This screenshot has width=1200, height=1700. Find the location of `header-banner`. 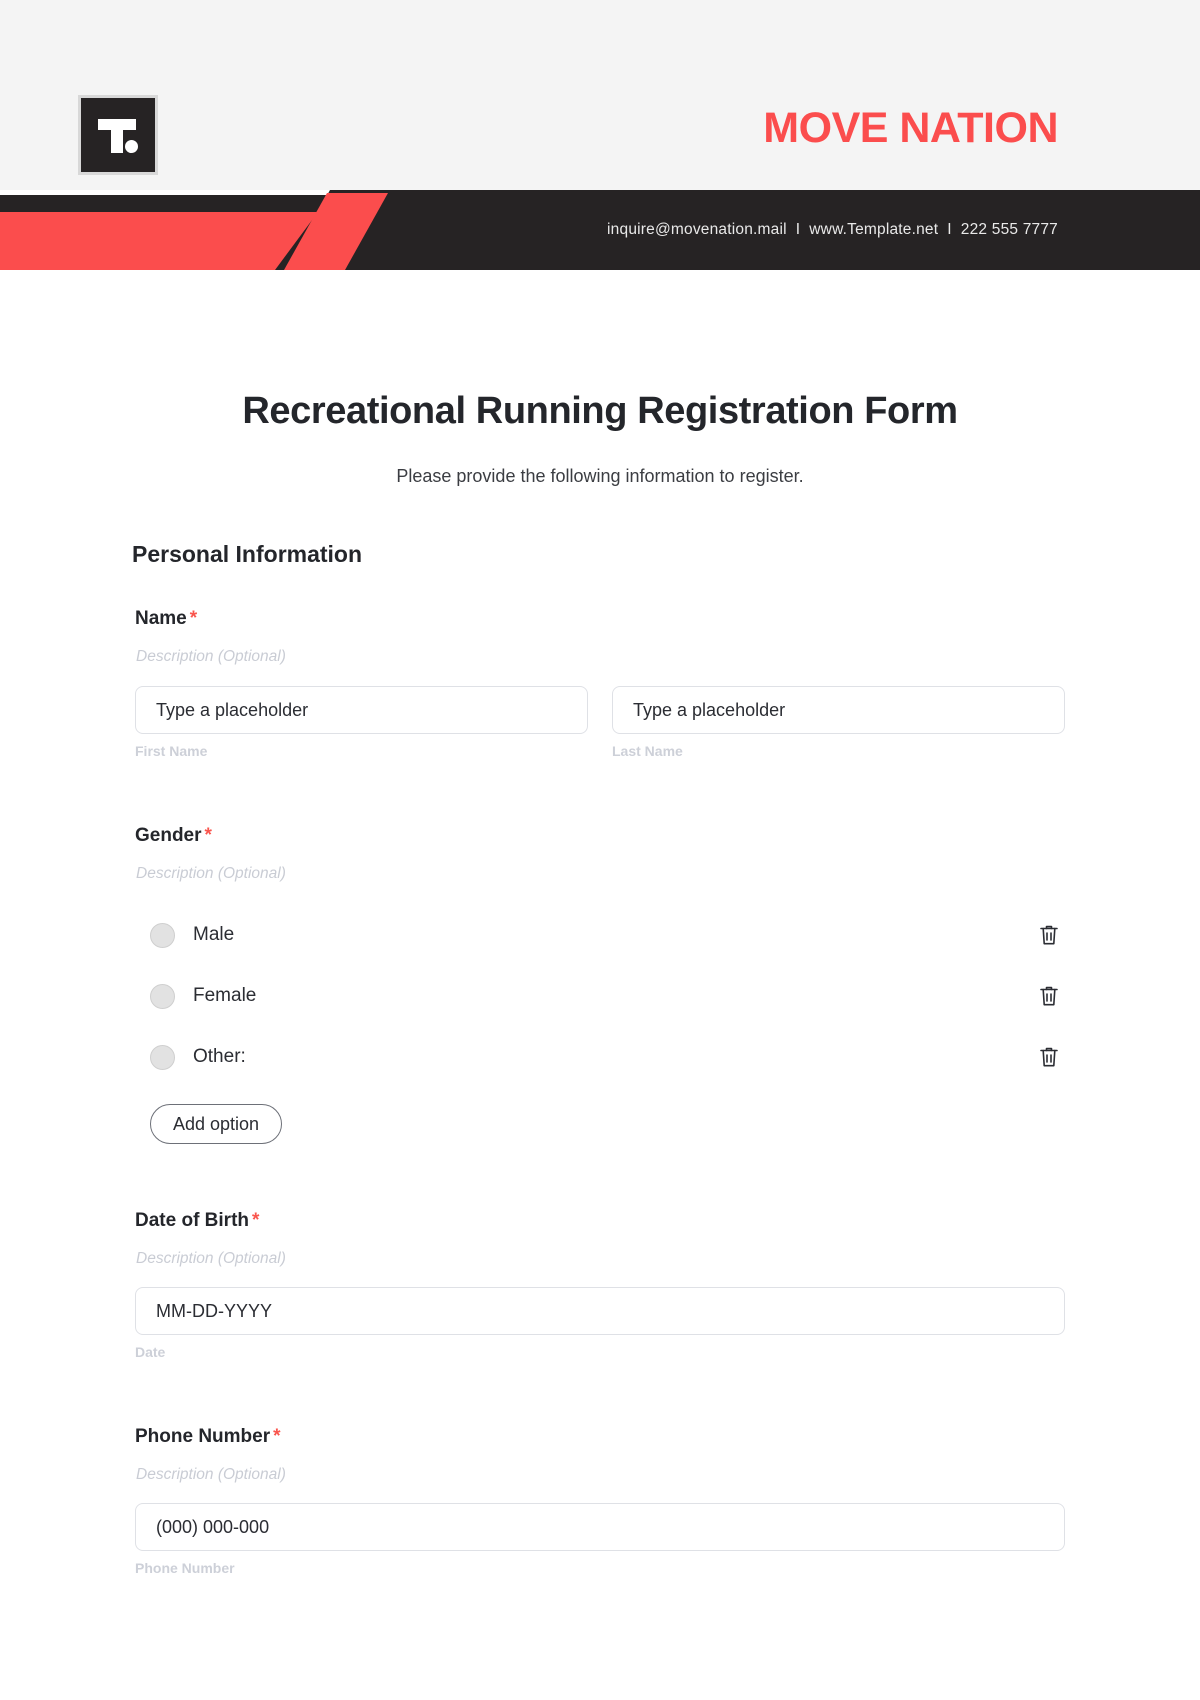

header-banner is located at coordinates (600, 230).